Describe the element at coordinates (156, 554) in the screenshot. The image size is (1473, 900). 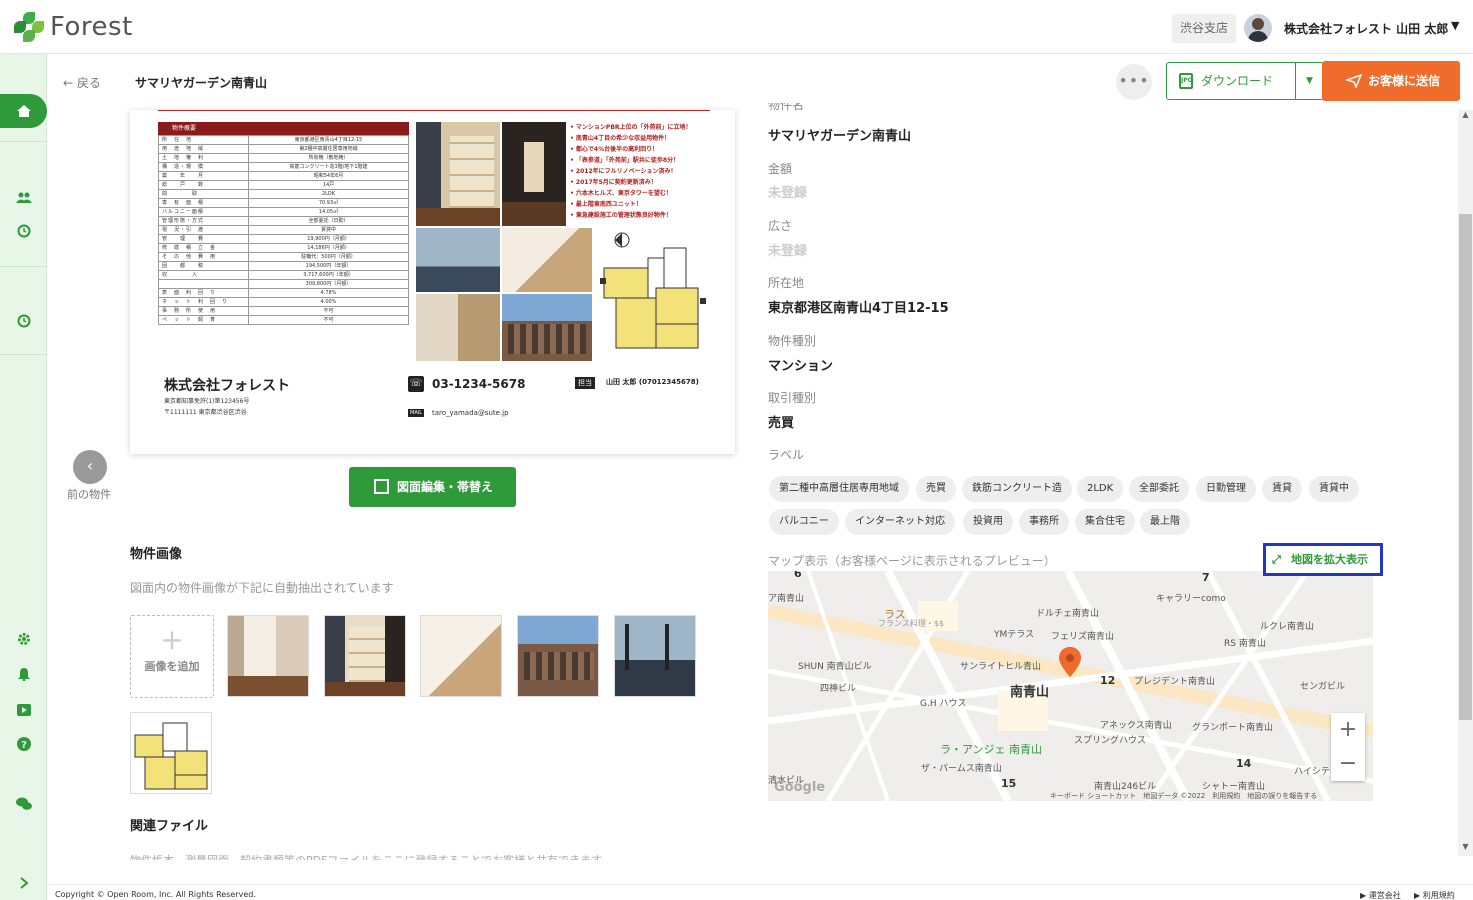
I see `images-section-title: 物件画像` at that location.